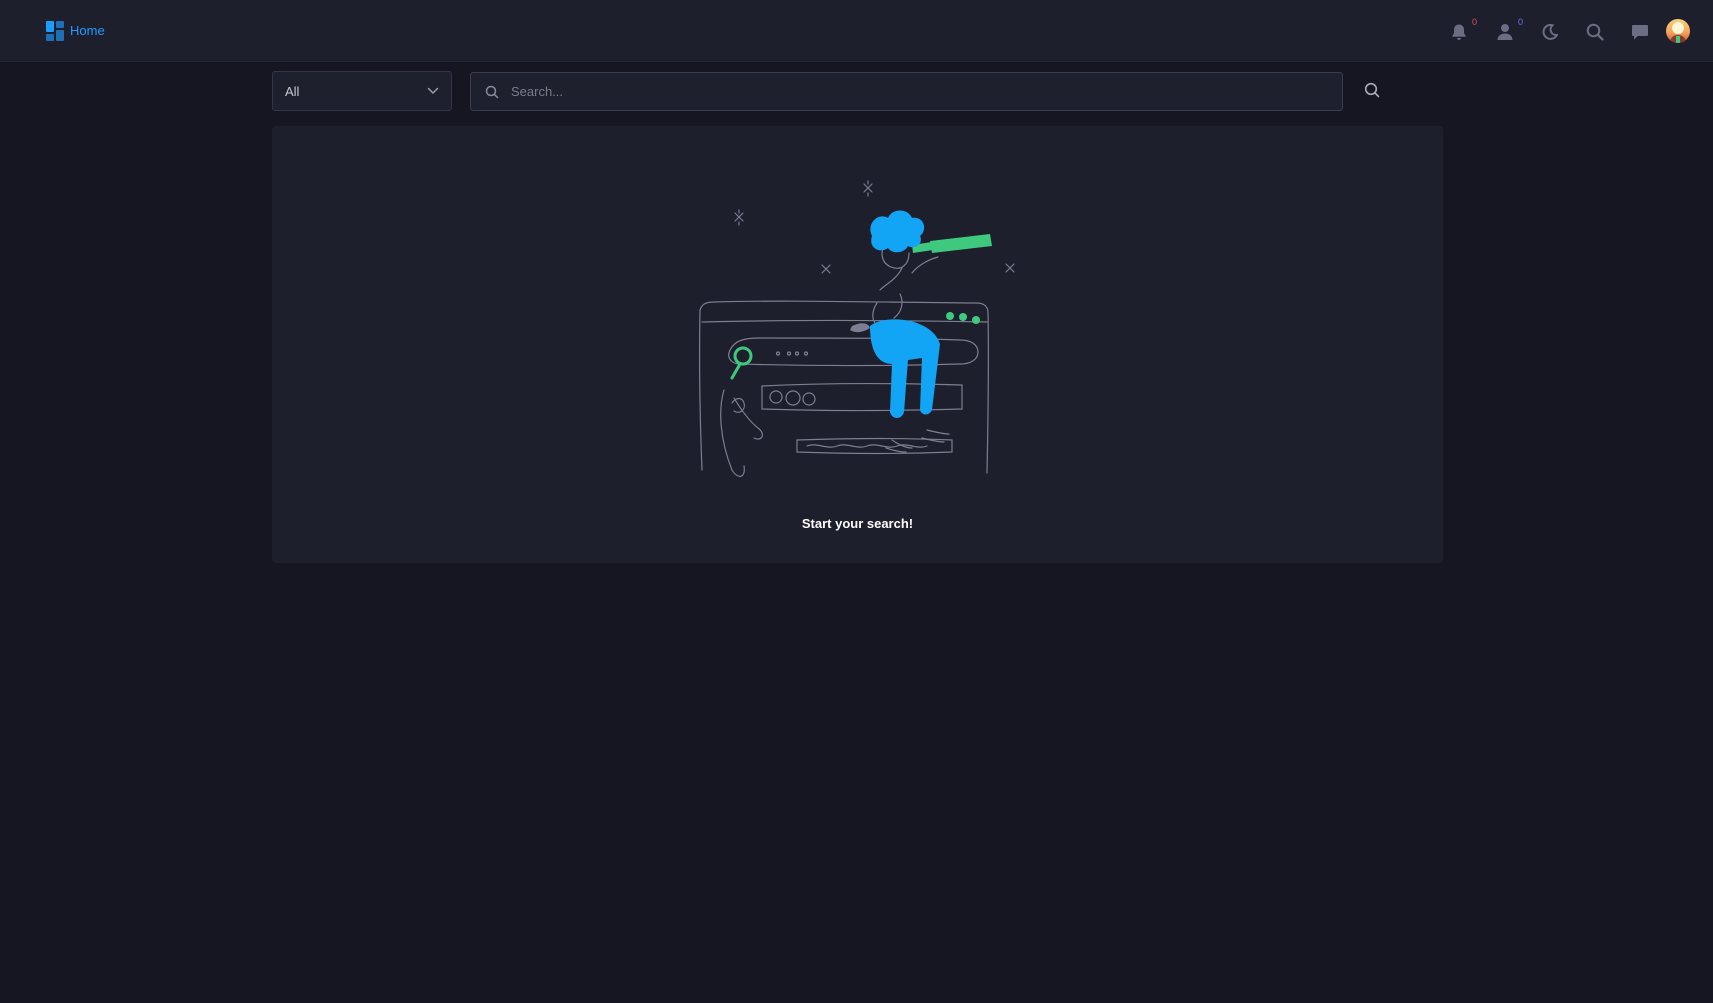 The image size is (1713, 1003). What do you see at coordinates (1474, 22) in the screenshot?
I see `notifications-count-badge: 0` at bounding box center [1474, 22].